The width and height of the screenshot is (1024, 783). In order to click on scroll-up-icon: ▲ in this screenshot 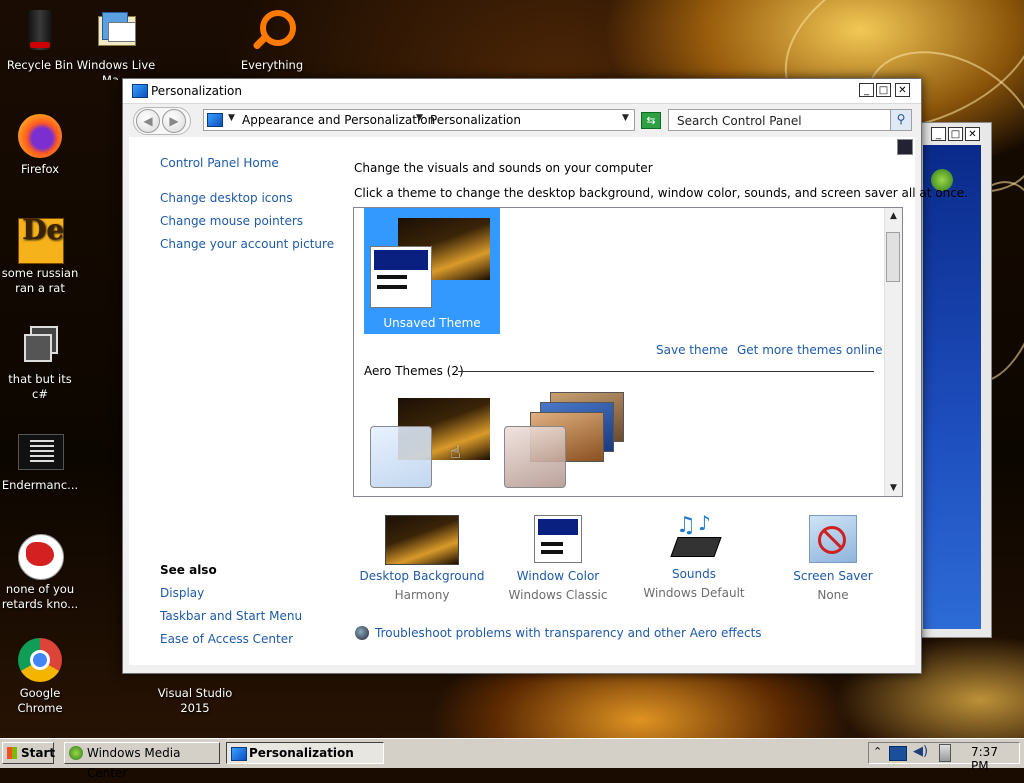, I will do `click(893, 216)`.